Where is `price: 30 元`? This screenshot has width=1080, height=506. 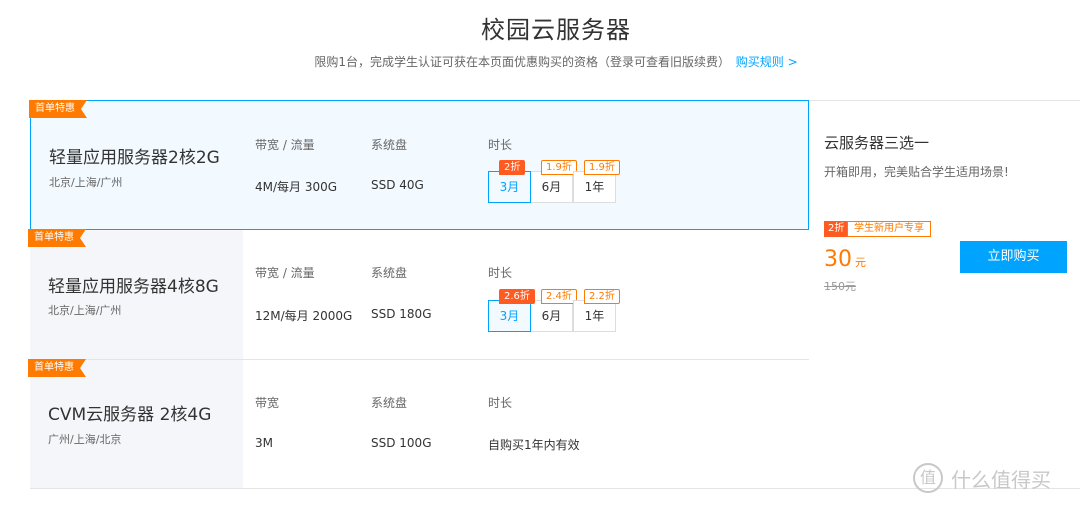
price: 30 元 is located at coordinates (845, 259).